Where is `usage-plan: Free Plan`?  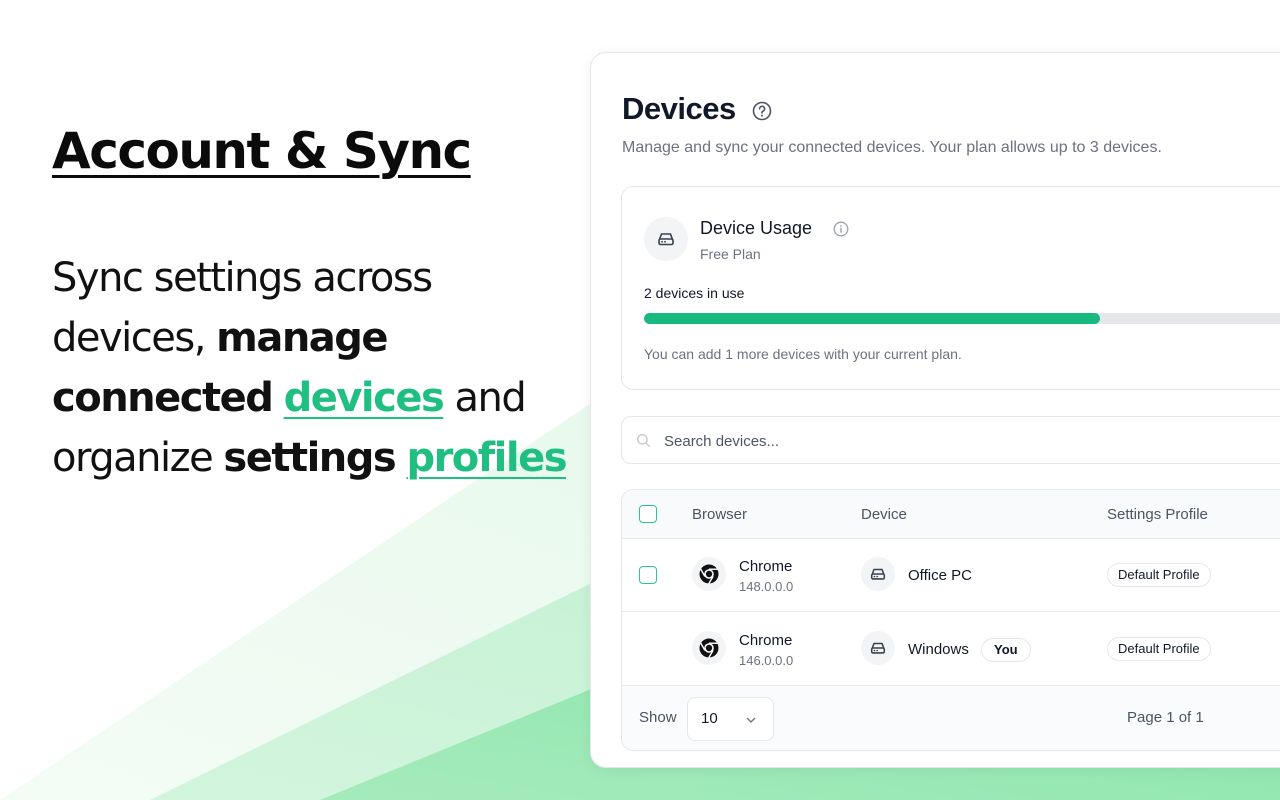 usage-plan: Free Plan is located at coordinates (730, 254).